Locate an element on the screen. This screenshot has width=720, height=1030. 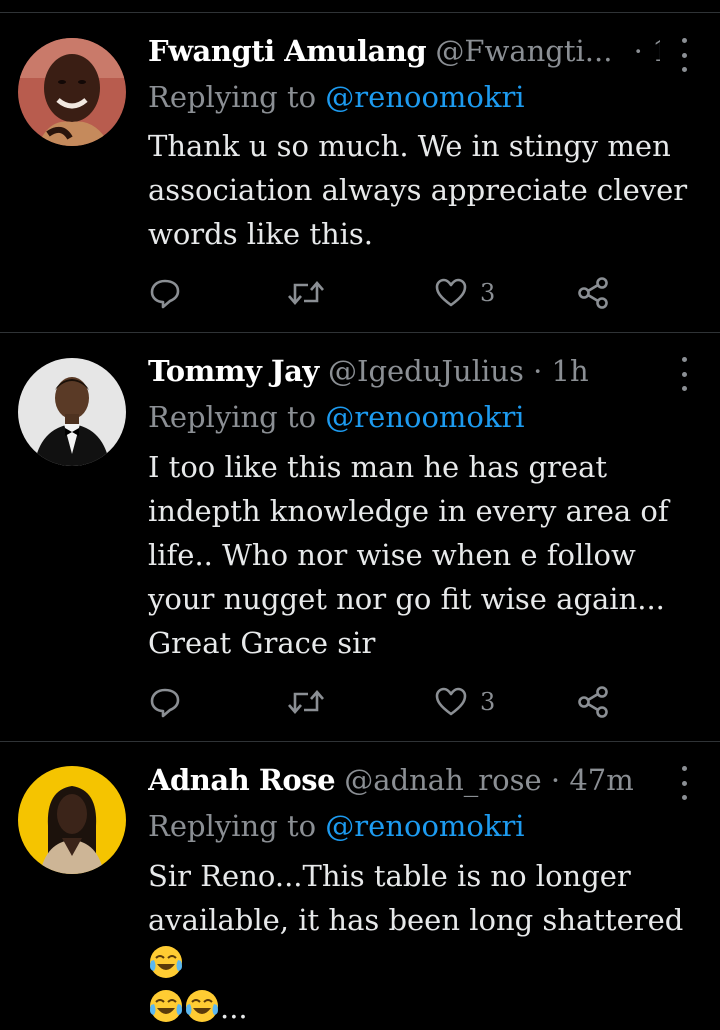
user-handle: @IgeduJulius is located at coordinates (426, 371).